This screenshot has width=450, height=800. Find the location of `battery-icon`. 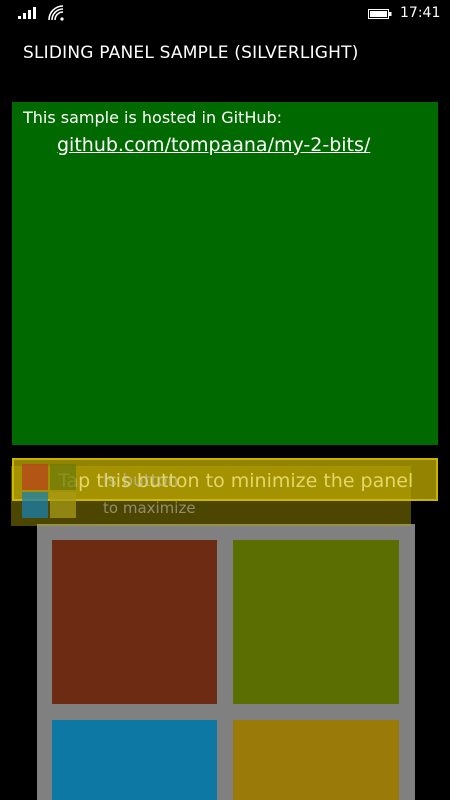

battery-icon is located at coordinates (380, 14).